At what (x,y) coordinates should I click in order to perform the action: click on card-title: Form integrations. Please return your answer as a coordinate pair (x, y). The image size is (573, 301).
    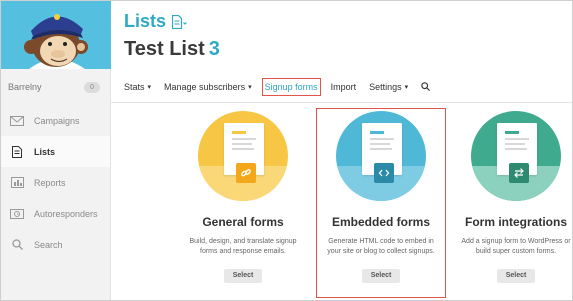
    Looking at the image, I should click on (515, 222).